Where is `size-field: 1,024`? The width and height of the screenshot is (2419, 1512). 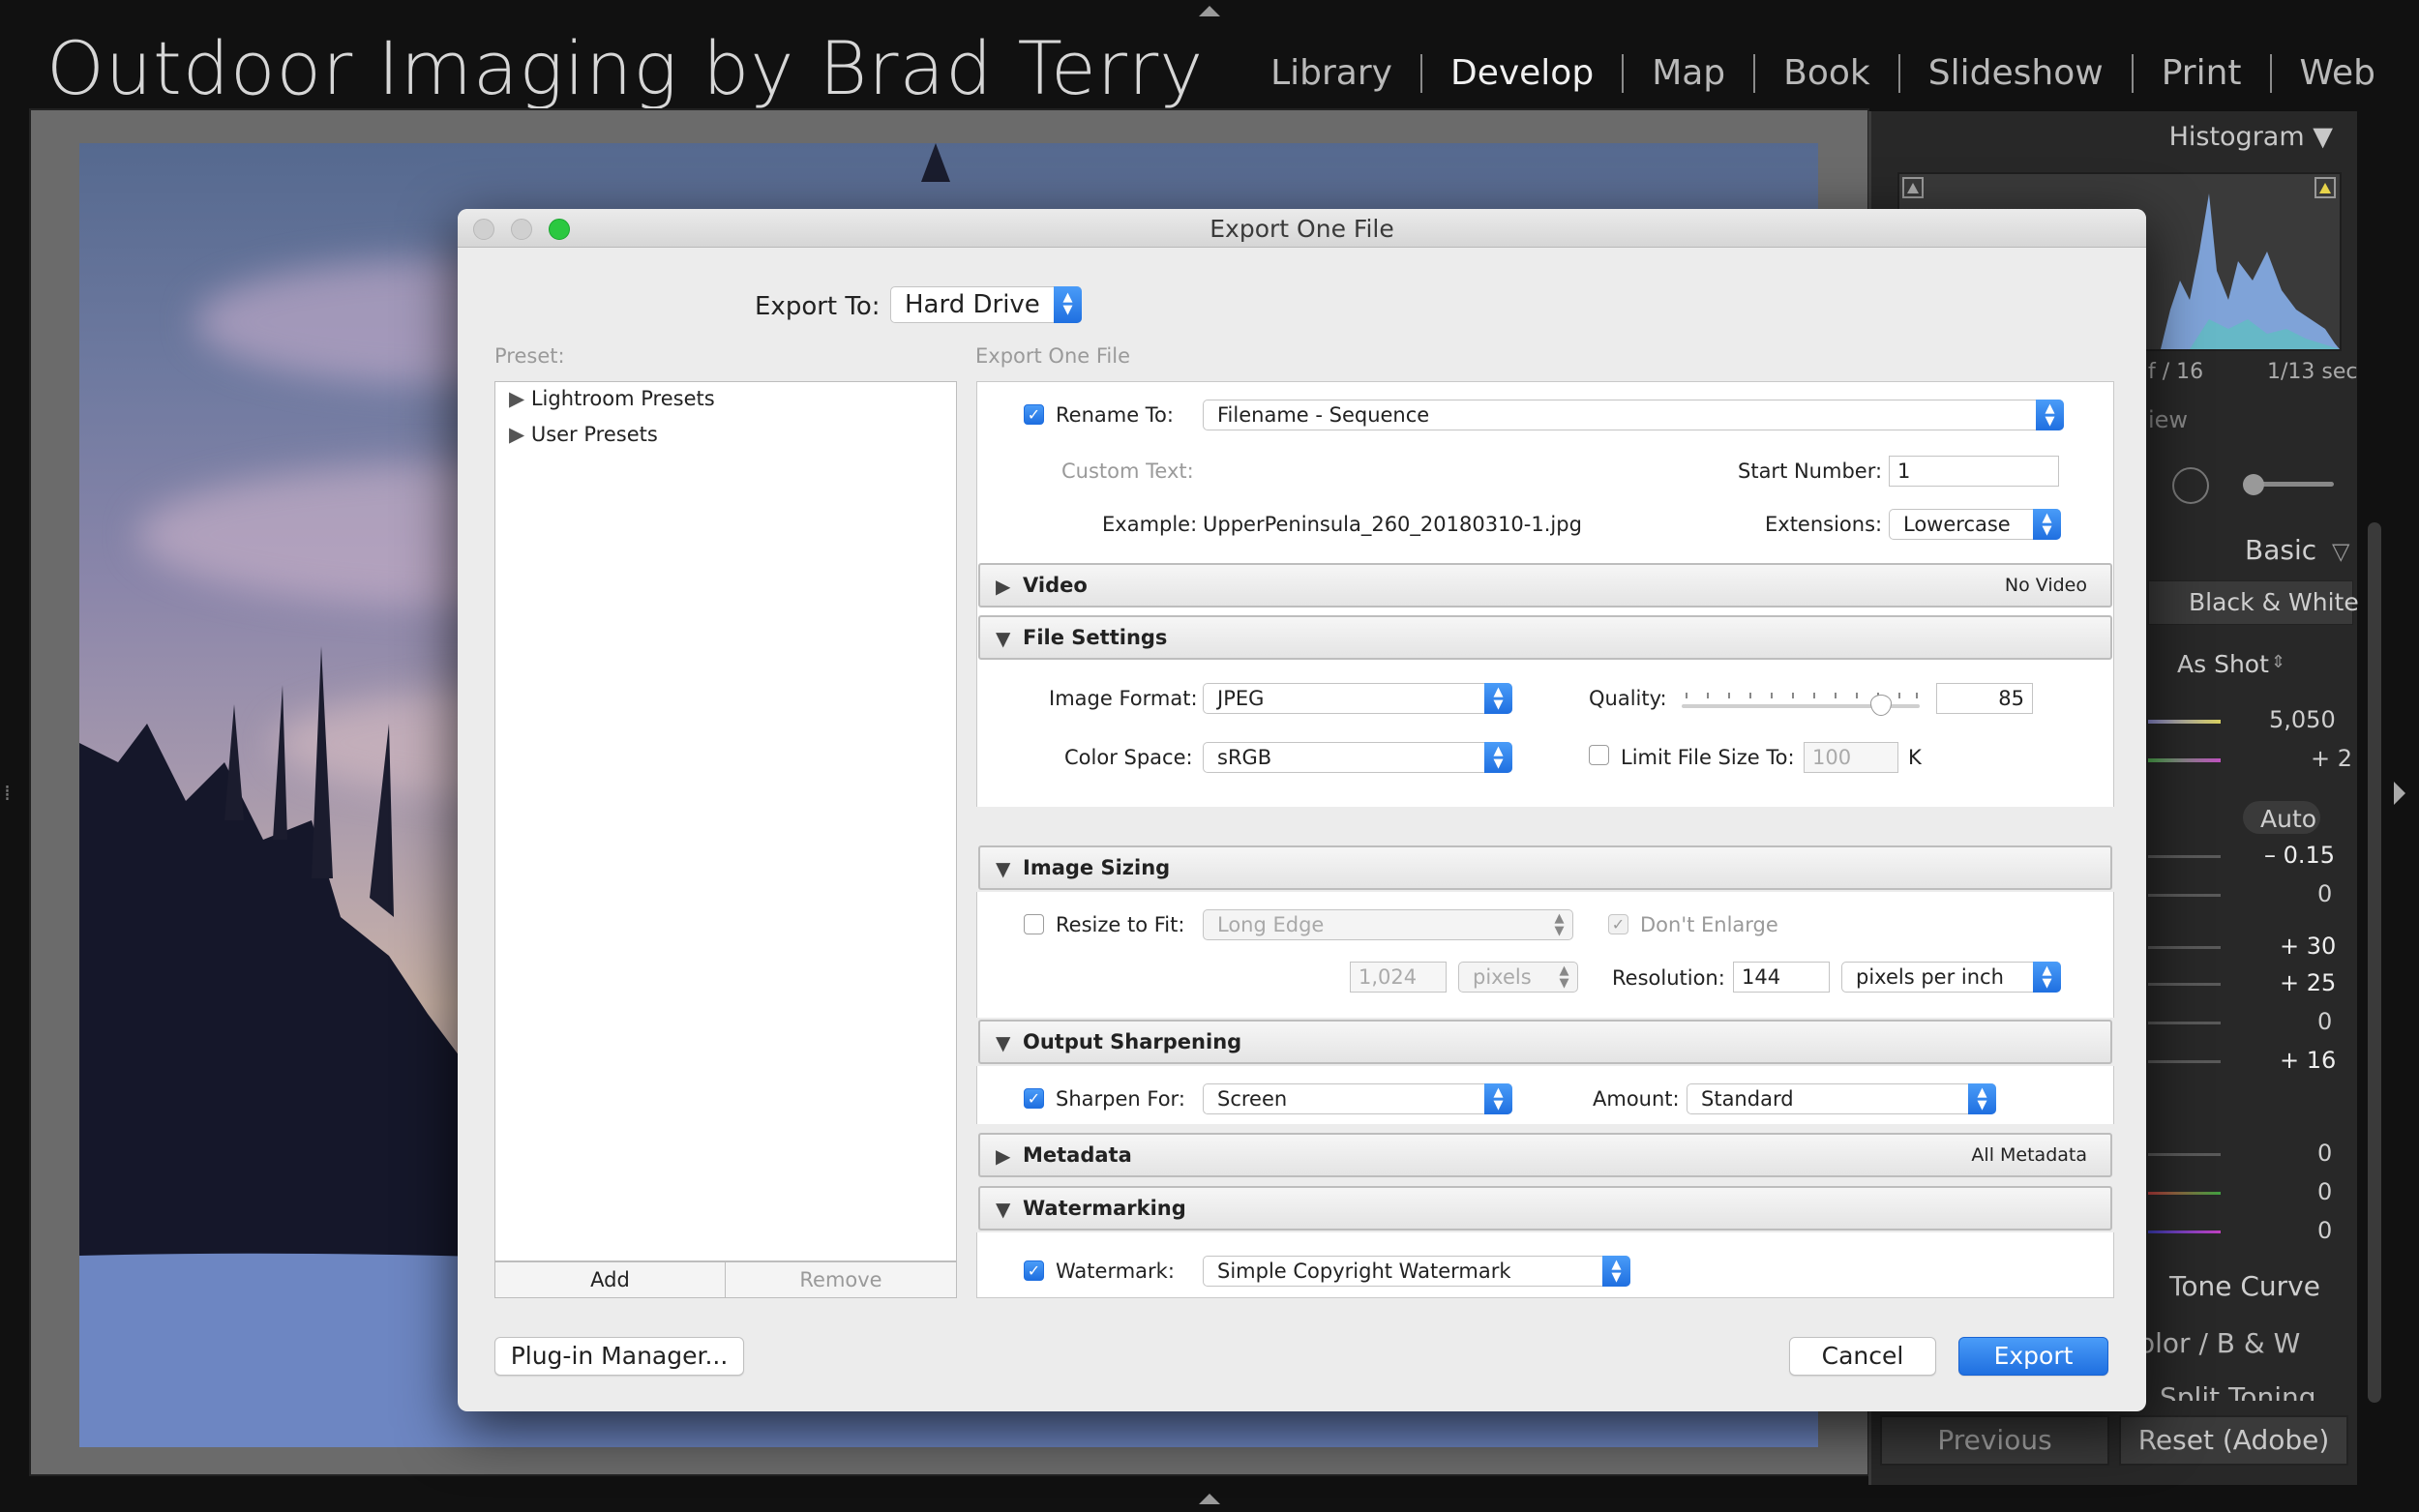
size-field: 1,024 is located at coordinates (1398, 978).